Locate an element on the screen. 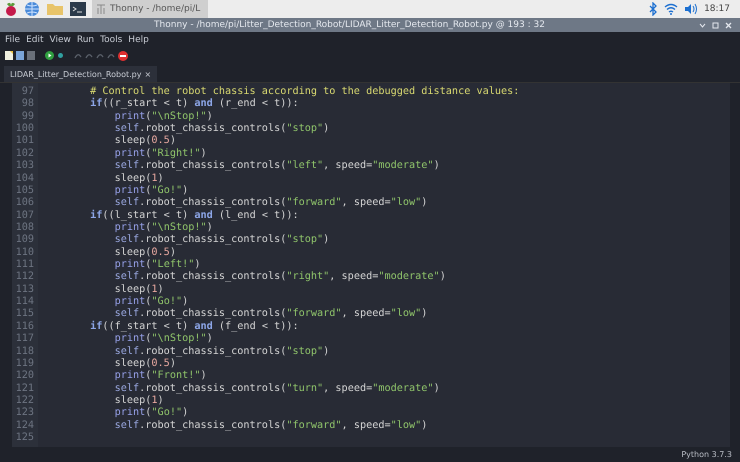 This screenshot has height=462, width=740. line-number: 125 is located at coordinates (24, 438).